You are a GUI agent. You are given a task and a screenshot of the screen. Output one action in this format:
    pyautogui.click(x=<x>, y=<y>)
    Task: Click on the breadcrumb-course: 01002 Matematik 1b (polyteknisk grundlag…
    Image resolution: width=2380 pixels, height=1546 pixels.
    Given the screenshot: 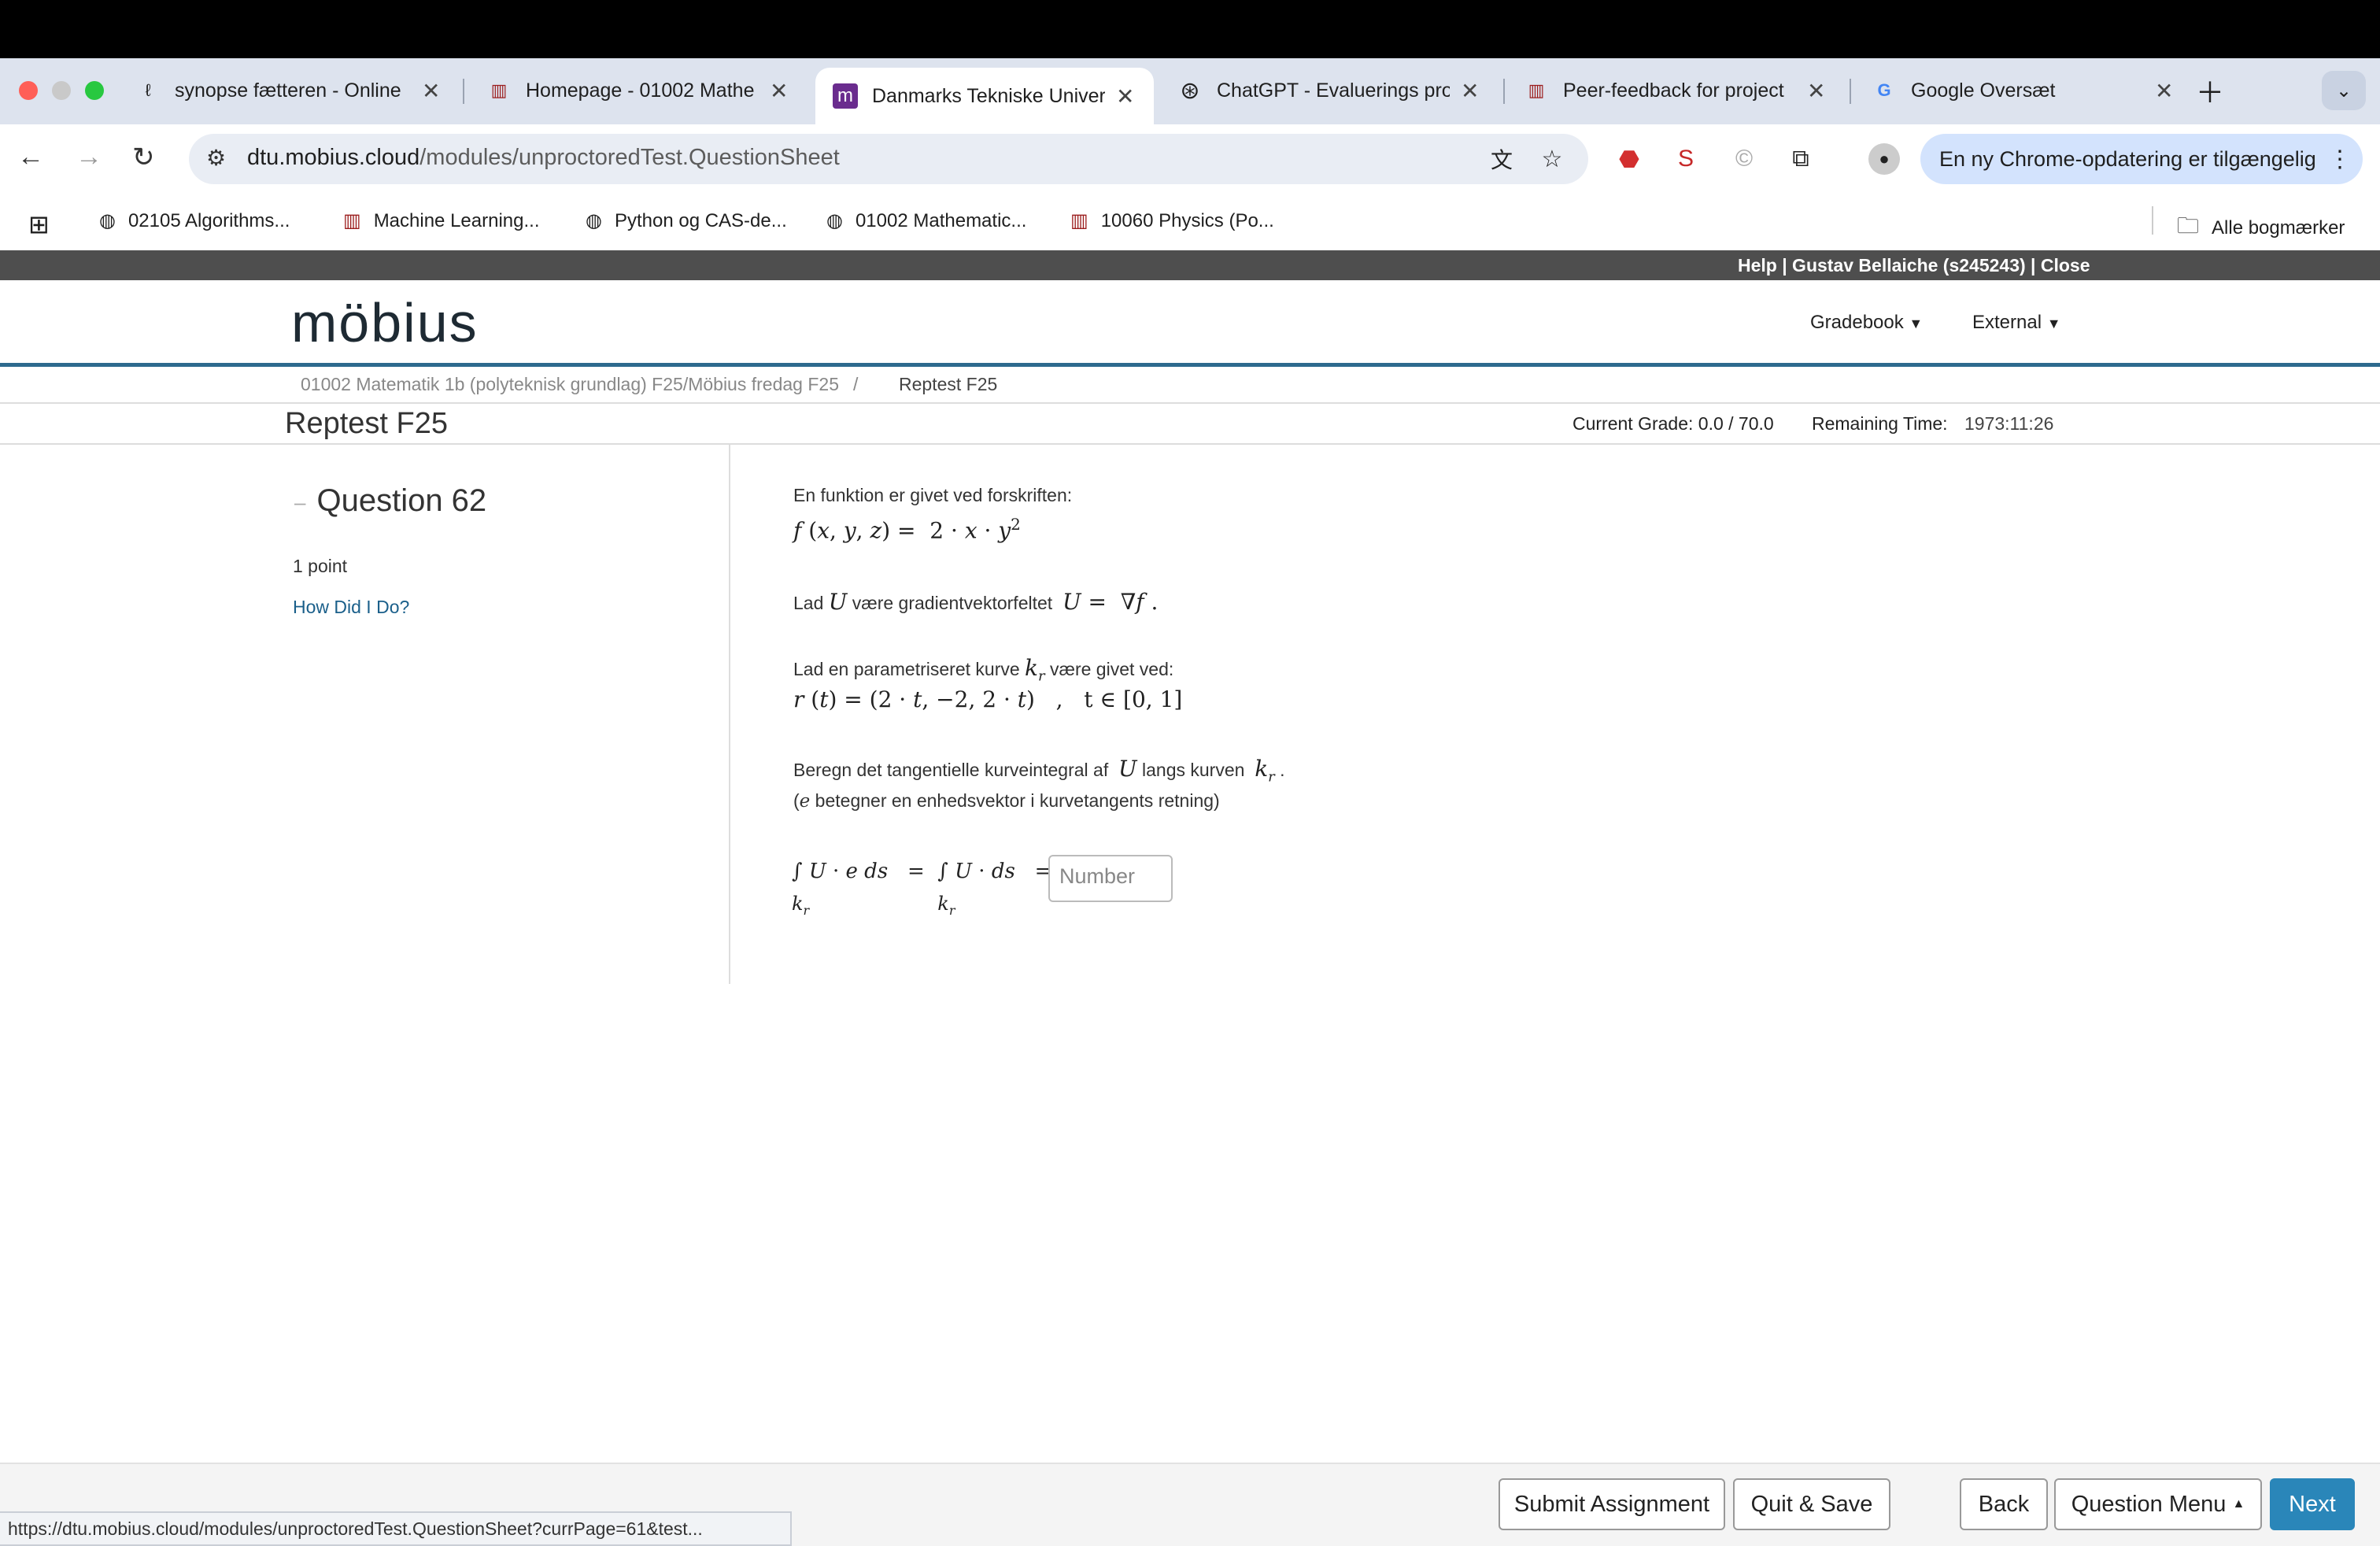 What is the action you would take?
    pyautogui.click(x=579, y=384)
    